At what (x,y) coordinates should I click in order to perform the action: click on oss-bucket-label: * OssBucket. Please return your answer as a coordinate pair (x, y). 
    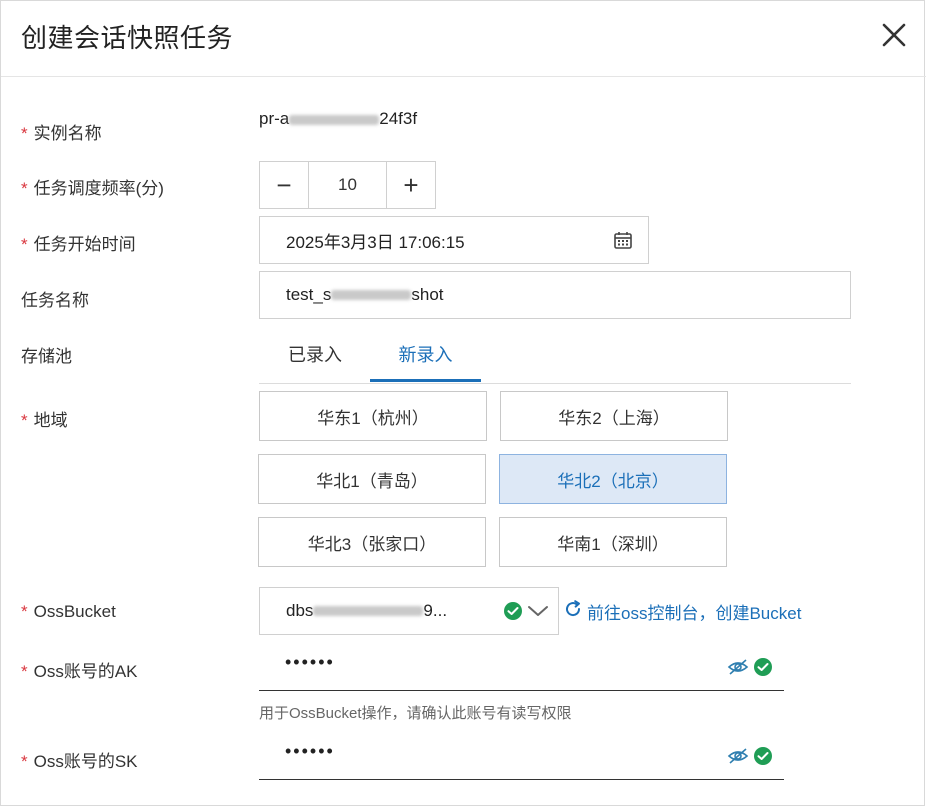
    Looking at the image, I should click on (68, 611).